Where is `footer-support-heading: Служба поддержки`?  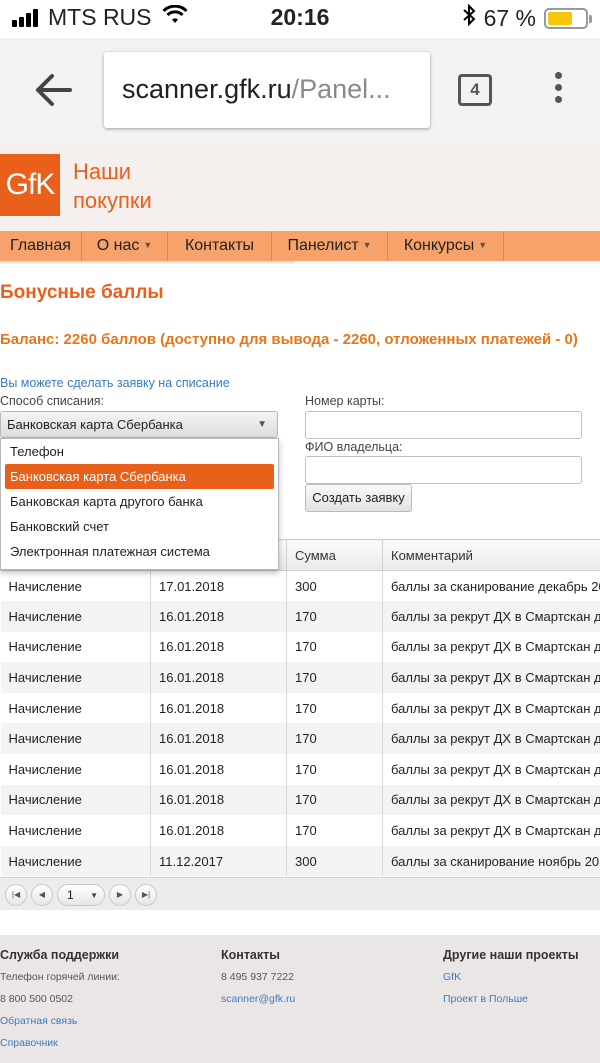 footer-support-heading: Служба поддержки is located at coordinates (60, 955).